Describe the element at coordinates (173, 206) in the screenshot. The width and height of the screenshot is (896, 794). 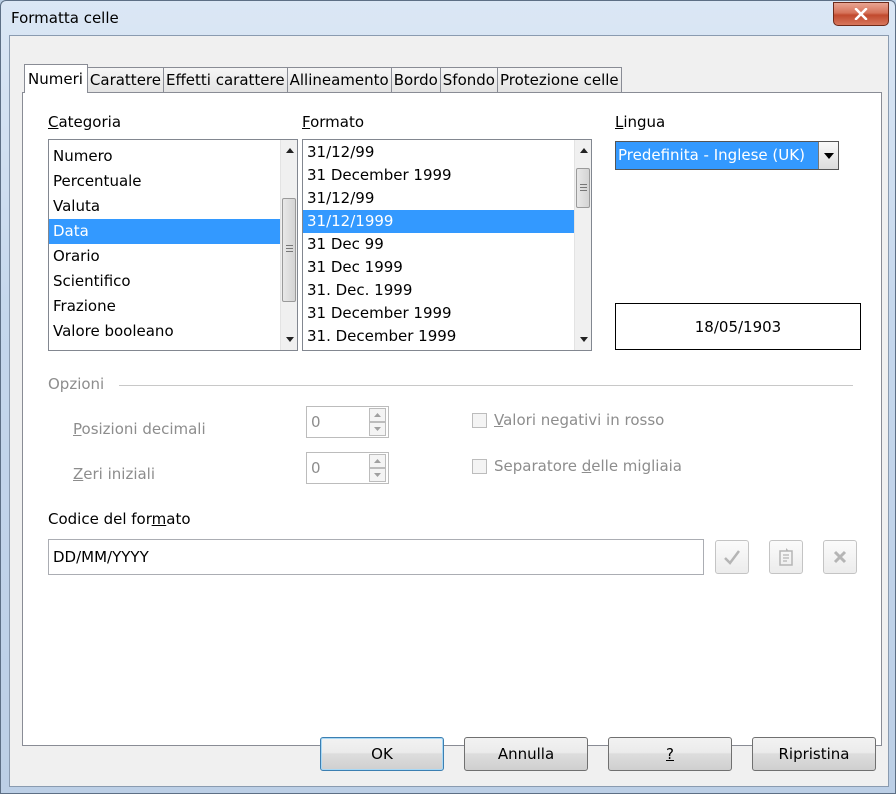
I see `category-list-item: Valuta` at that location.